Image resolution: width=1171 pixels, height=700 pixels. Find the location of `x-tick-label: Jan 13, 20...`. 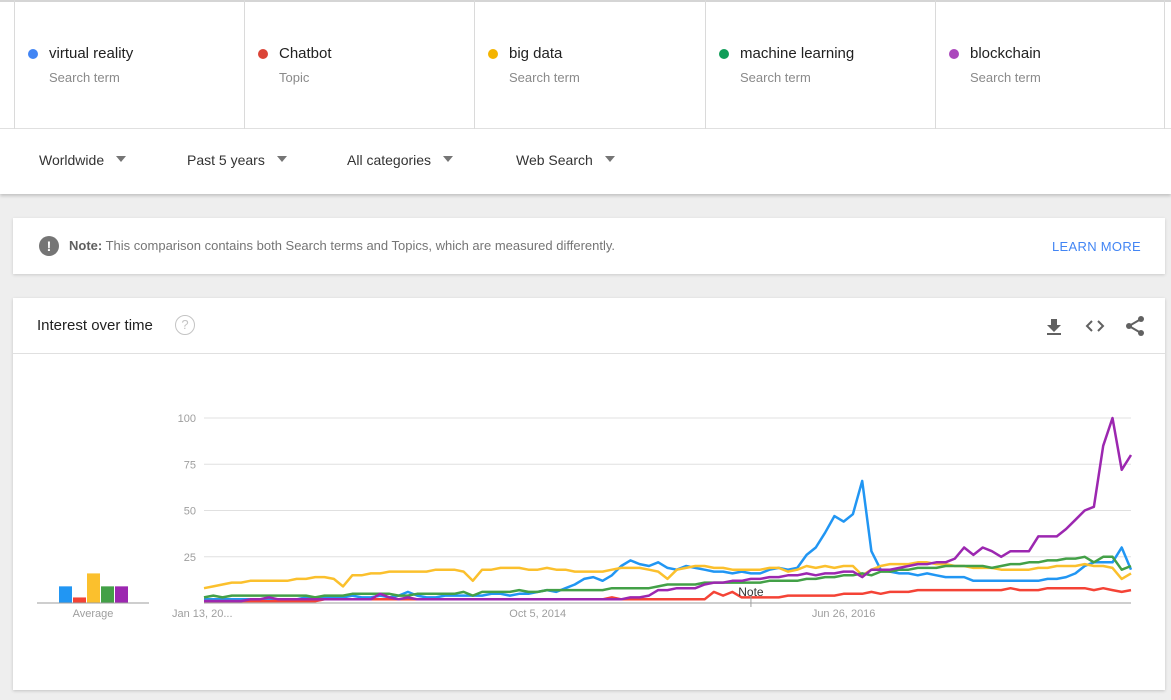

x-tick-label: Jan 13, 20... is located at coordinates (202, 614).